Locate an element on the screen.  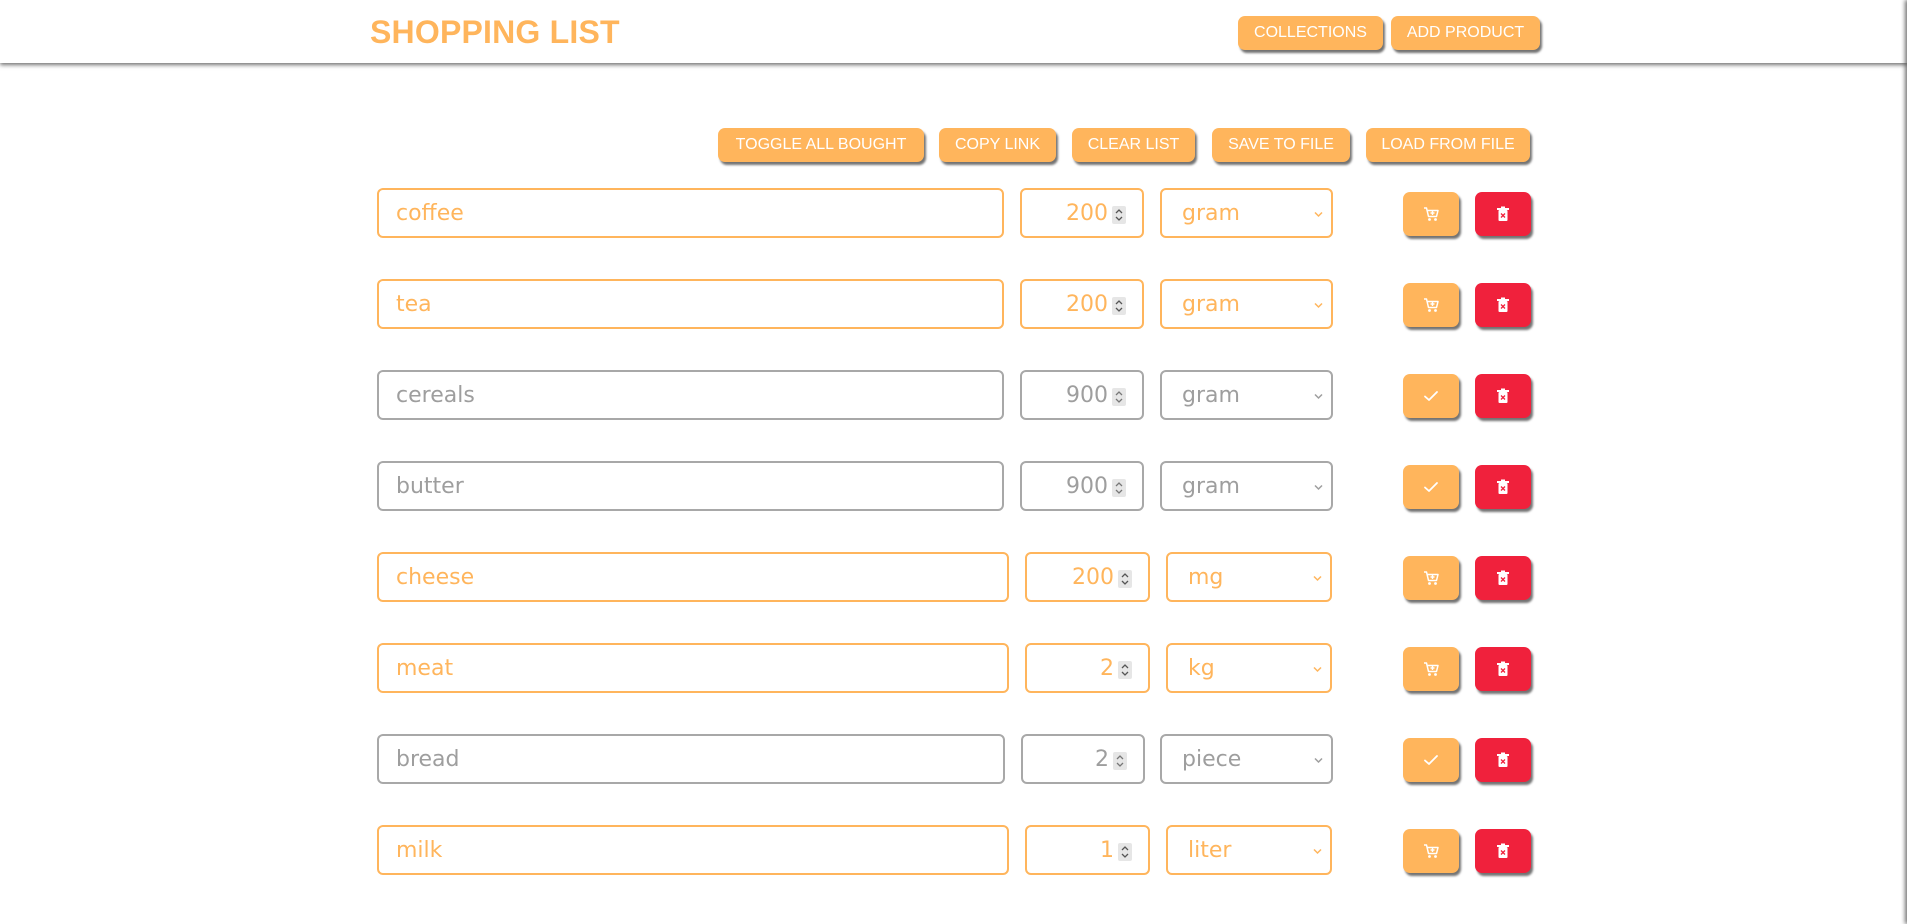
list-item: cereals 900 gram is located at coordinates (960, 395).